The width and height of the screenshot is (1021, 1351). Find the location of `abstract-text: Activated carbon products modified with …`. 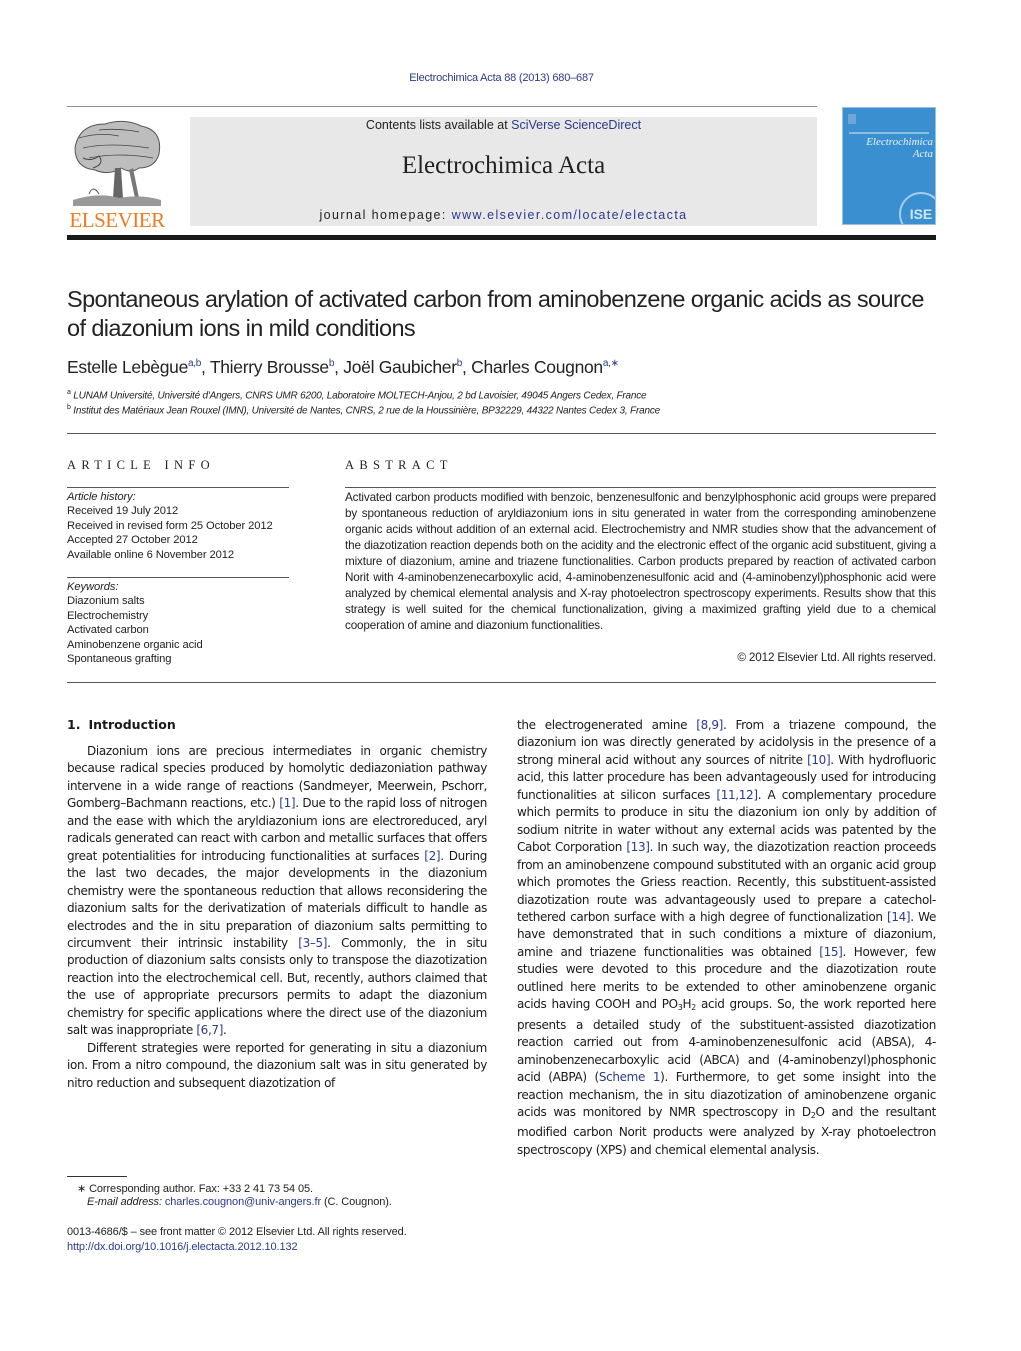

abstract-text: Activated carbon products modified with … is located at coordinates (640, 561).